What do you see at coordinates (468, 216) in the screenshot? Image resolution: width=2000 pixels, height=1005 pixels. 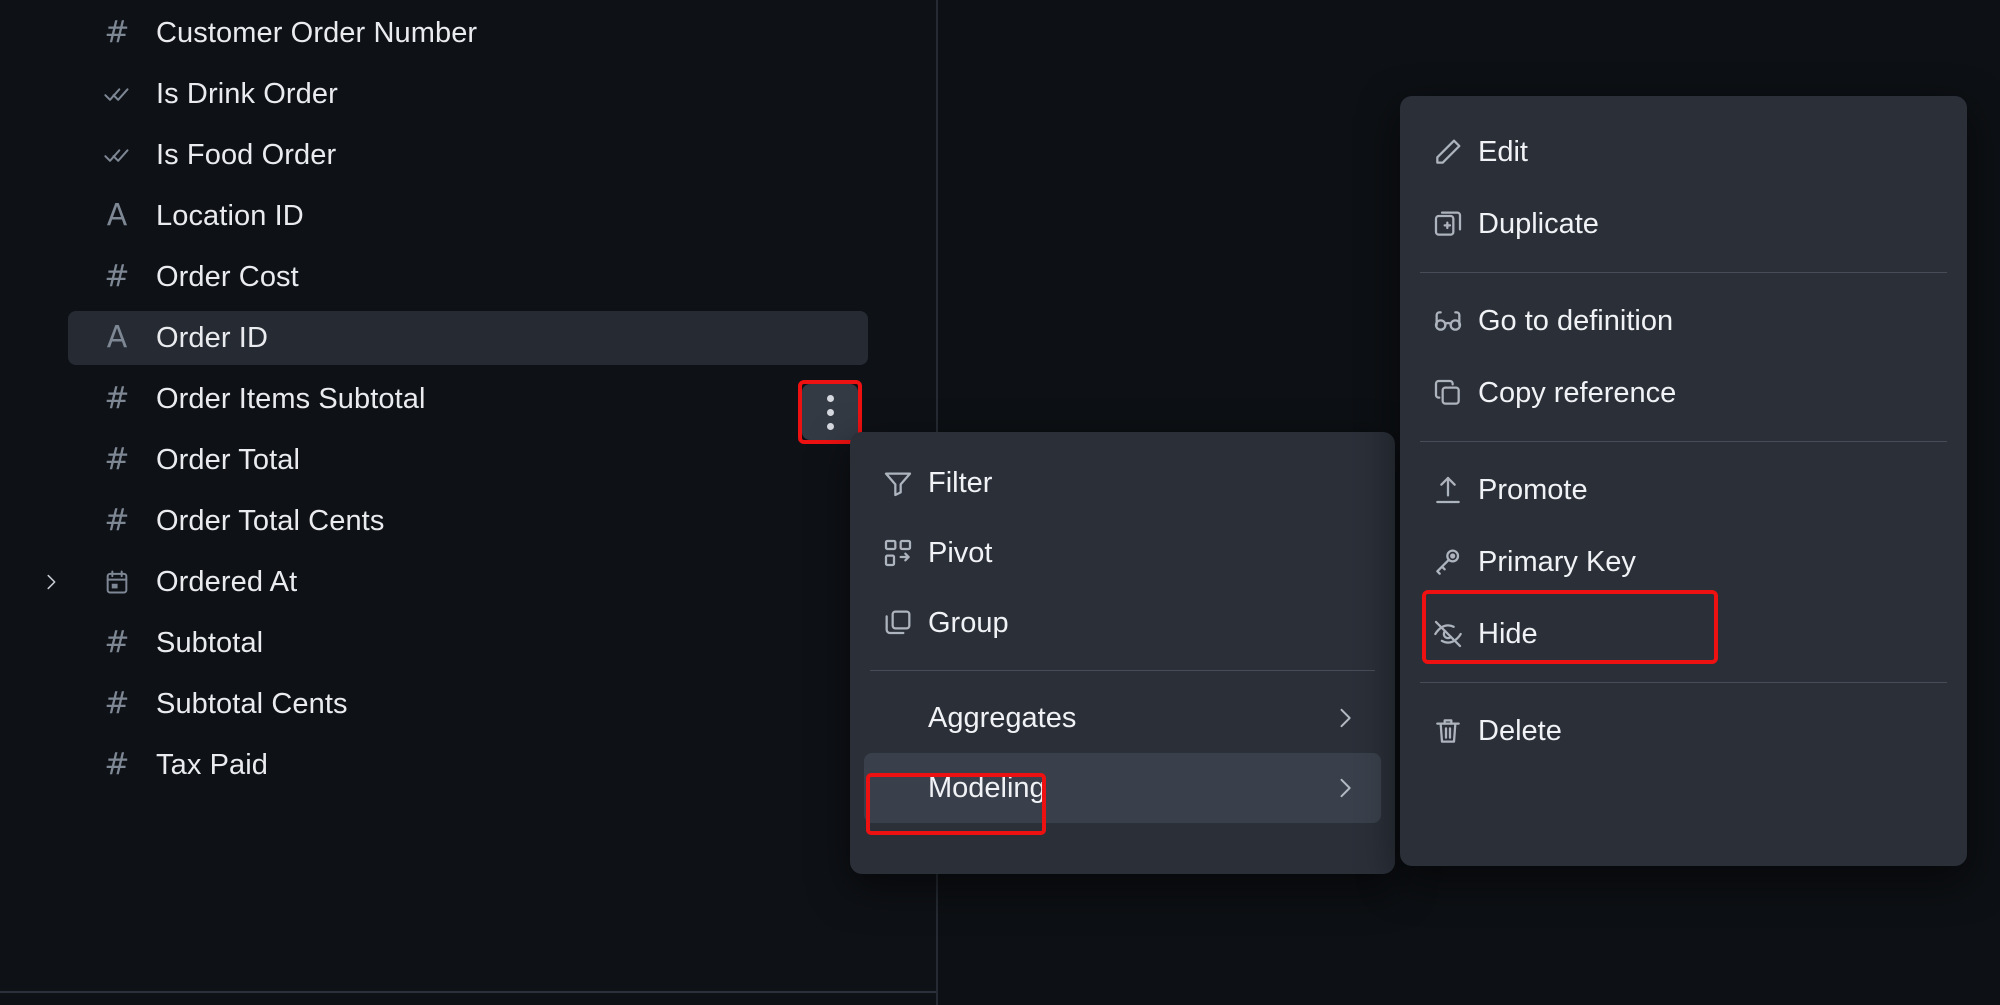 I see `field-row: A Location ID` at bounding box center [468, 216].